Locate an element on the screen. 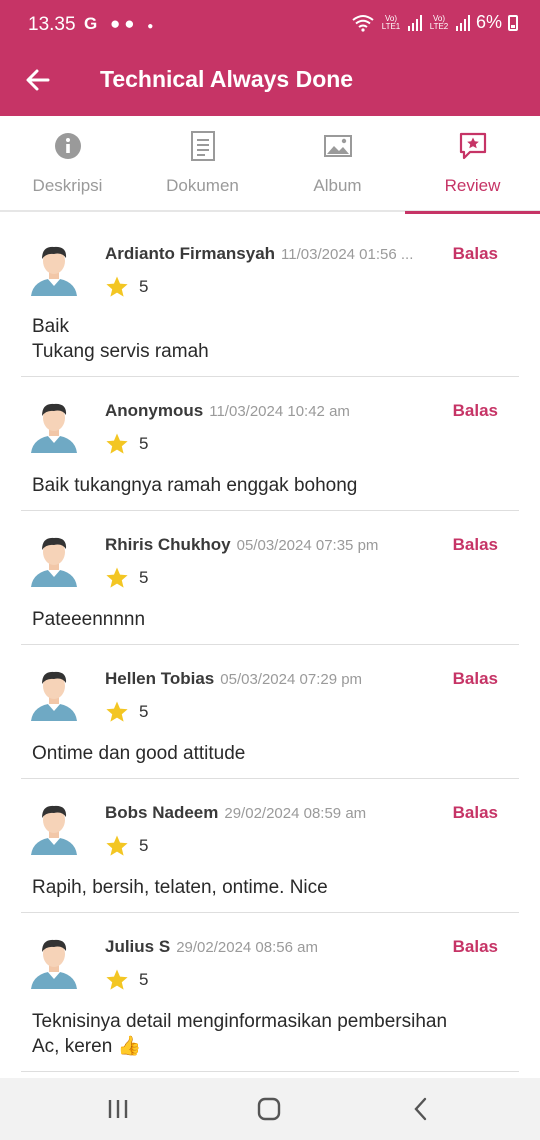 Image resolution: width=540 pixels, height=1140 pixels. home-icon is located at coordinates (269, 1109).